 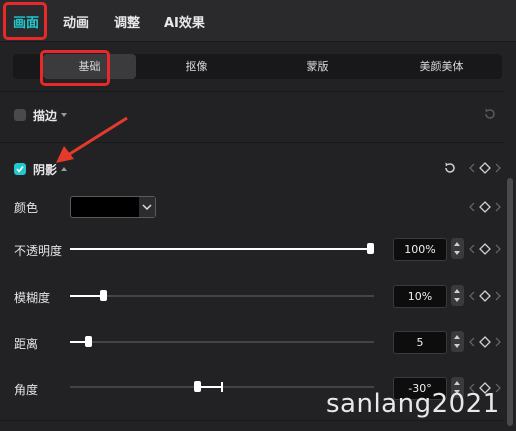 What do you see at coordinates (420, 342) in the screenshot?
I see `distance-input: 5` at bounding box center [420, 342].